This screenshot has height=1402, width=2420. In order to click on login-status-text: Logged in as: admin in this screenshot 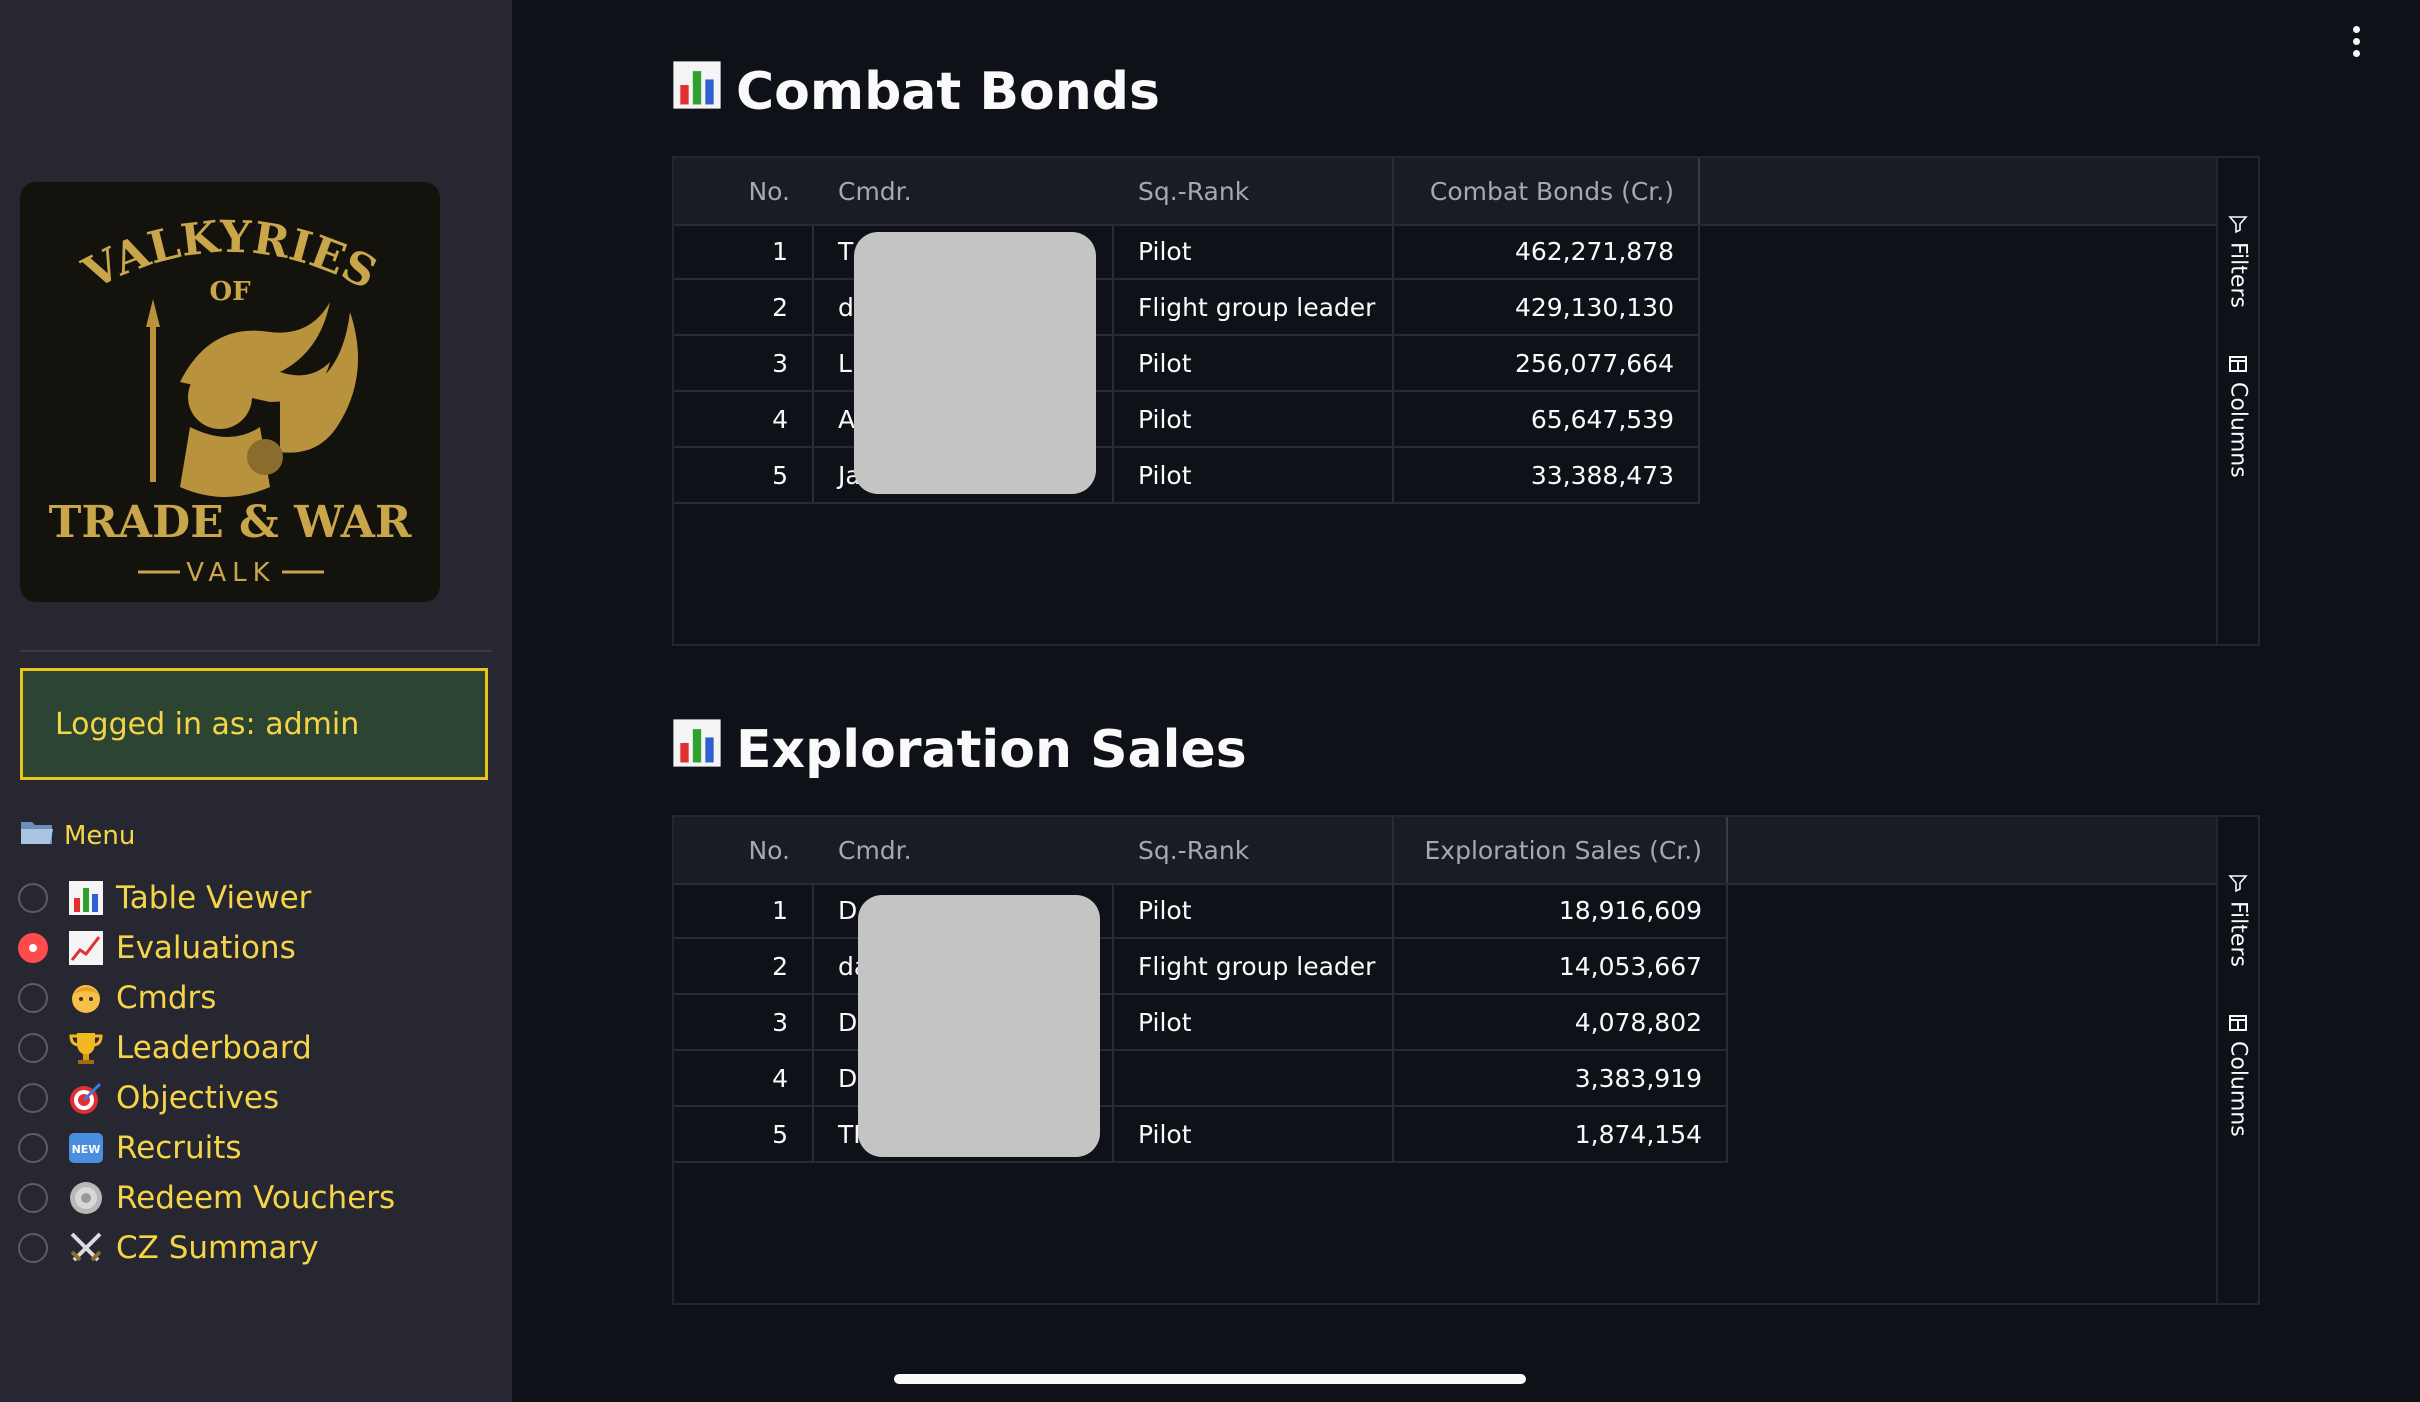, I will do `click(207, 724)`.